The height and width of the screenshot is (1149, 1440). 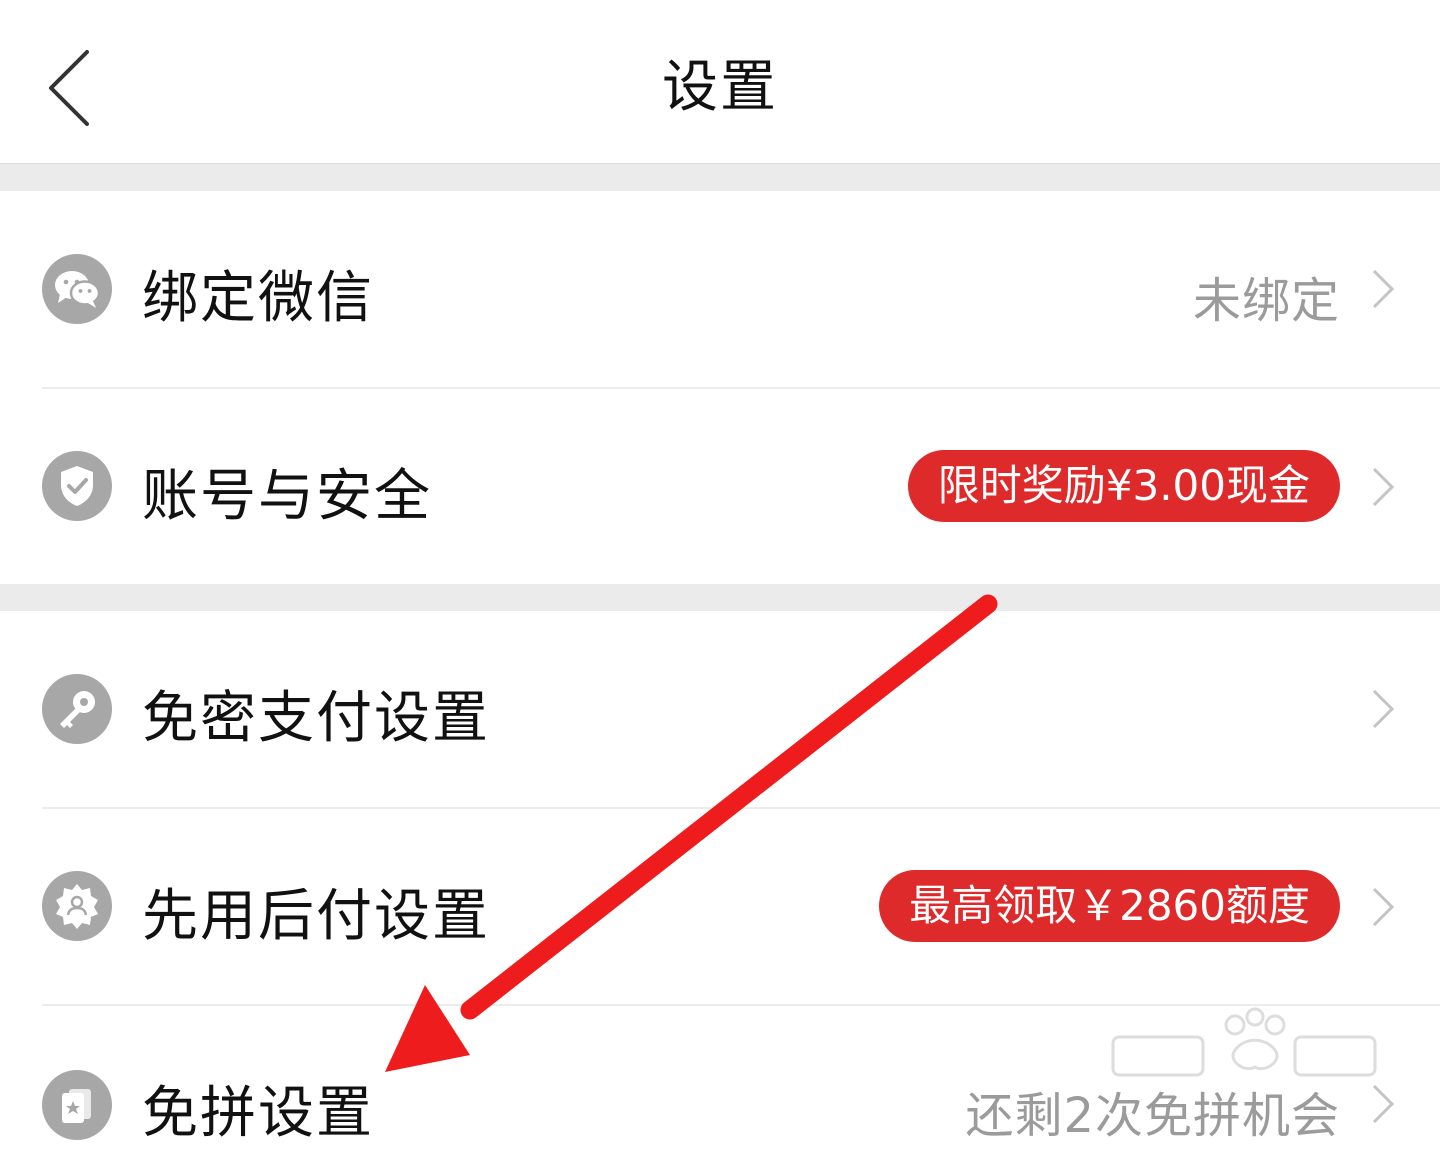 What do you see at coordinates (77, 289) in the screenshot?
I see `wechat-icon` at bounding box center [77, 289].